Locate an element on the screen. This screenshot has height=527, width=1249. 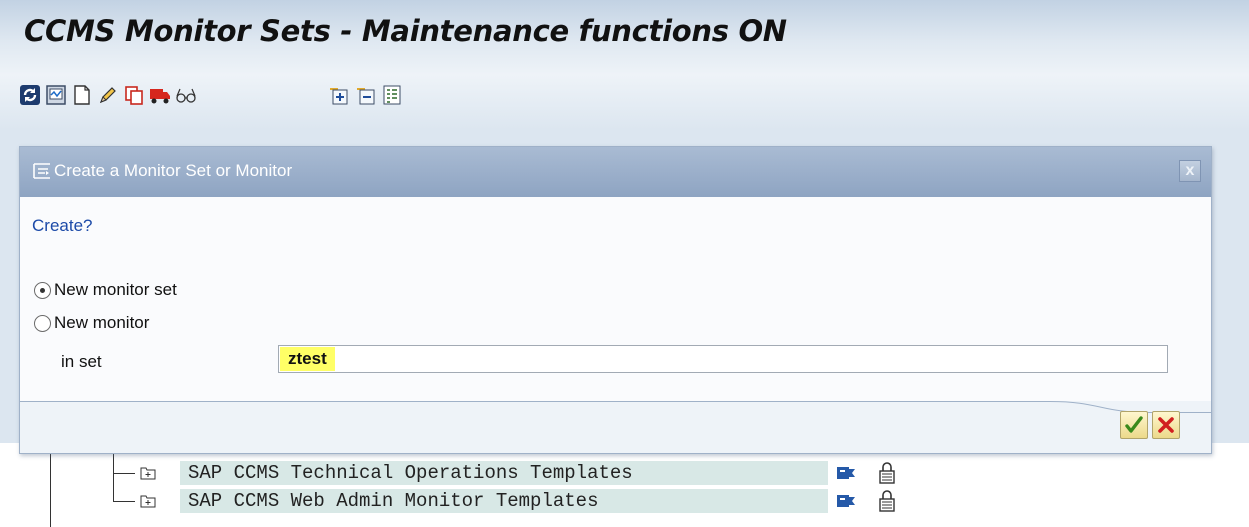
tree-row-label: SAP CCMS Technical Operations Templates is located at coordinates (504, 473).